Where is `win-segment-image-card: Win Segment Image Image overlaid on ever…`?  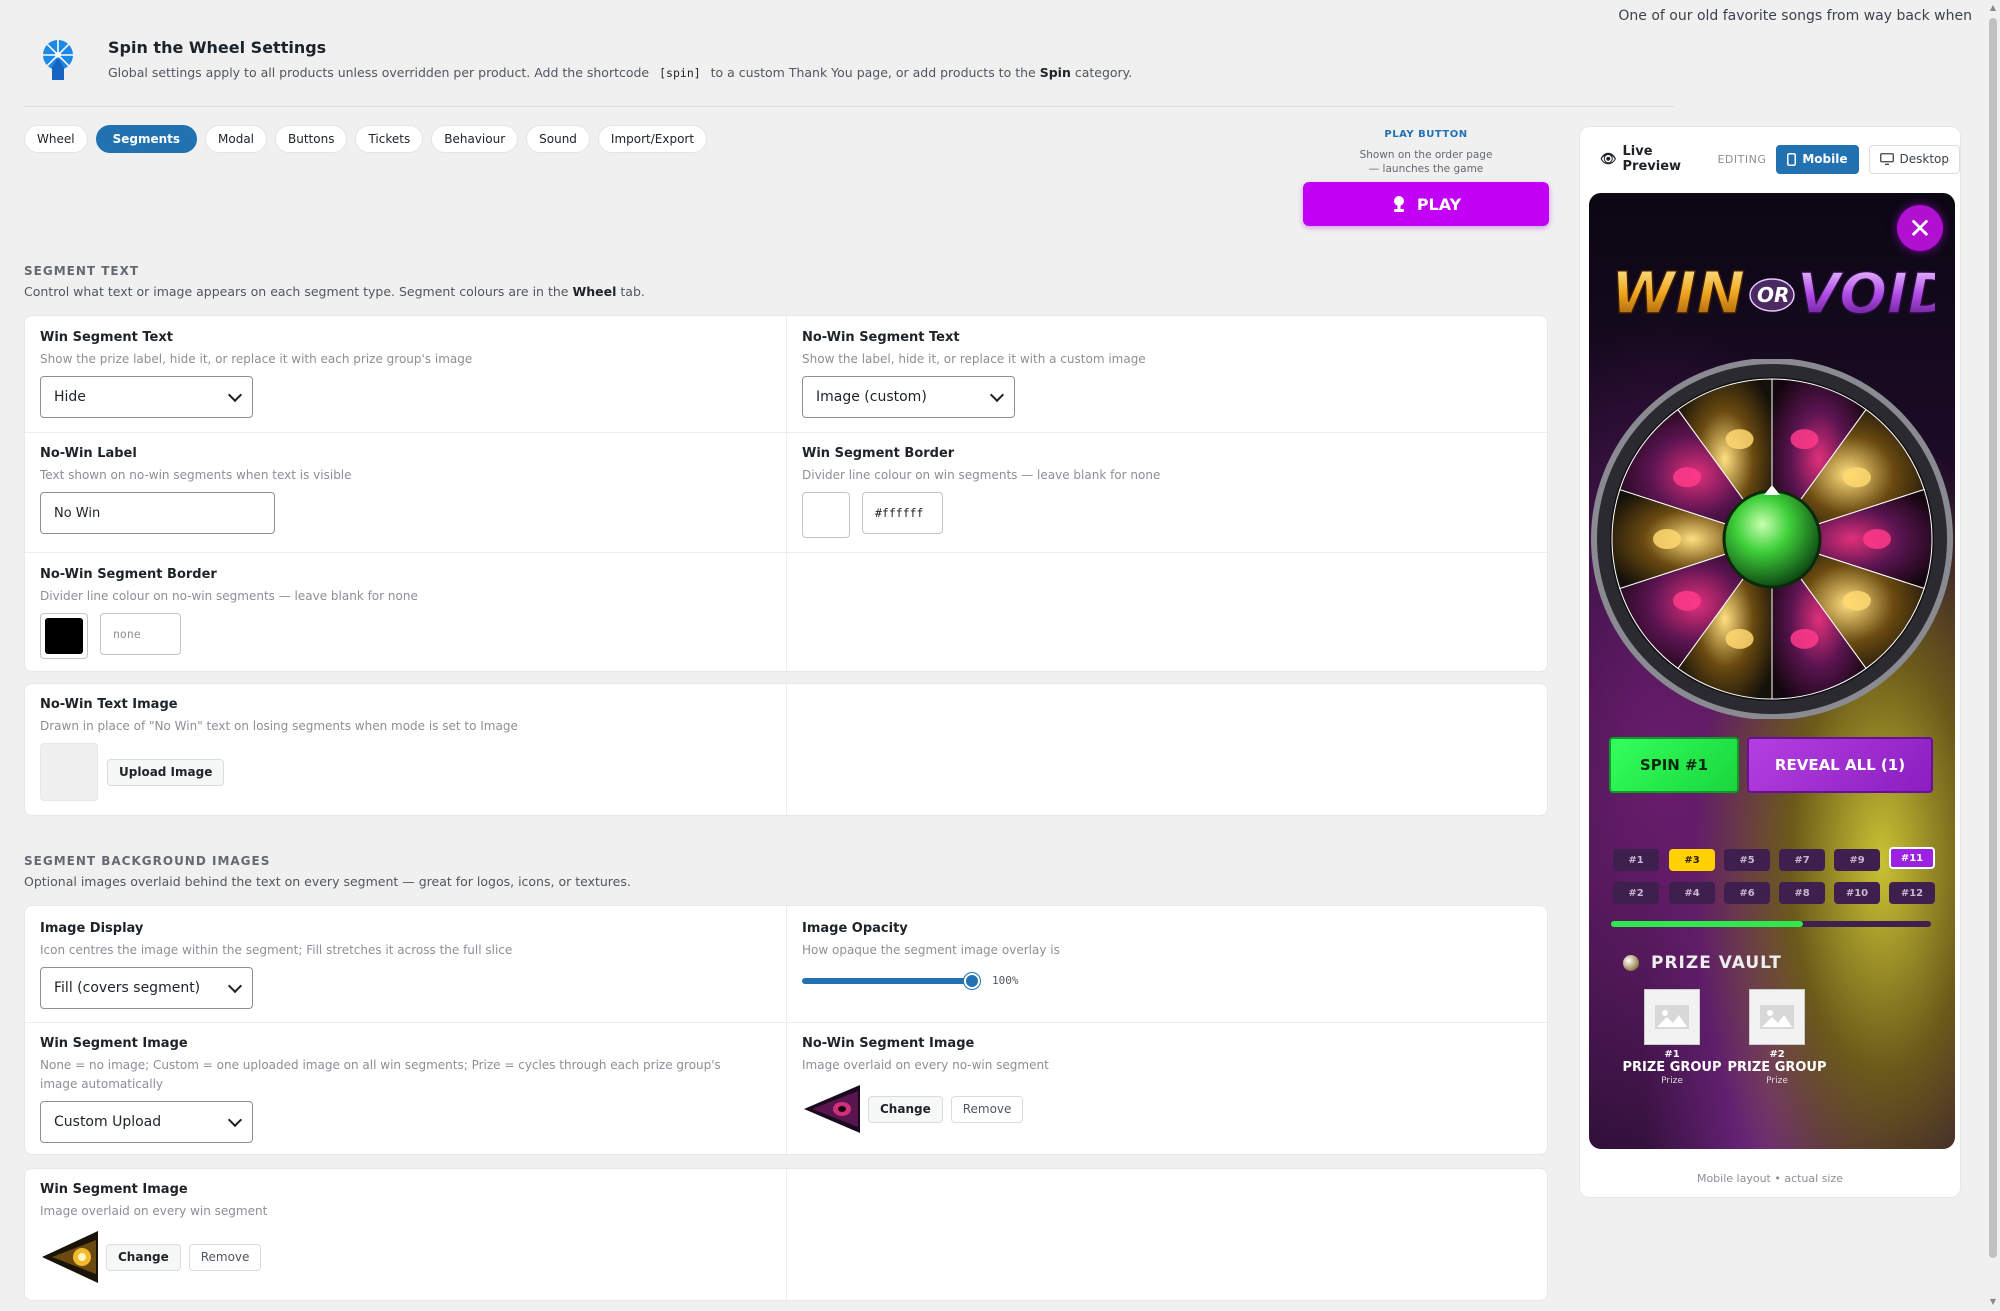
win-segment-image-card: Win Segment Image Image overlaid on ever… is located at coordinates (786, 1234).